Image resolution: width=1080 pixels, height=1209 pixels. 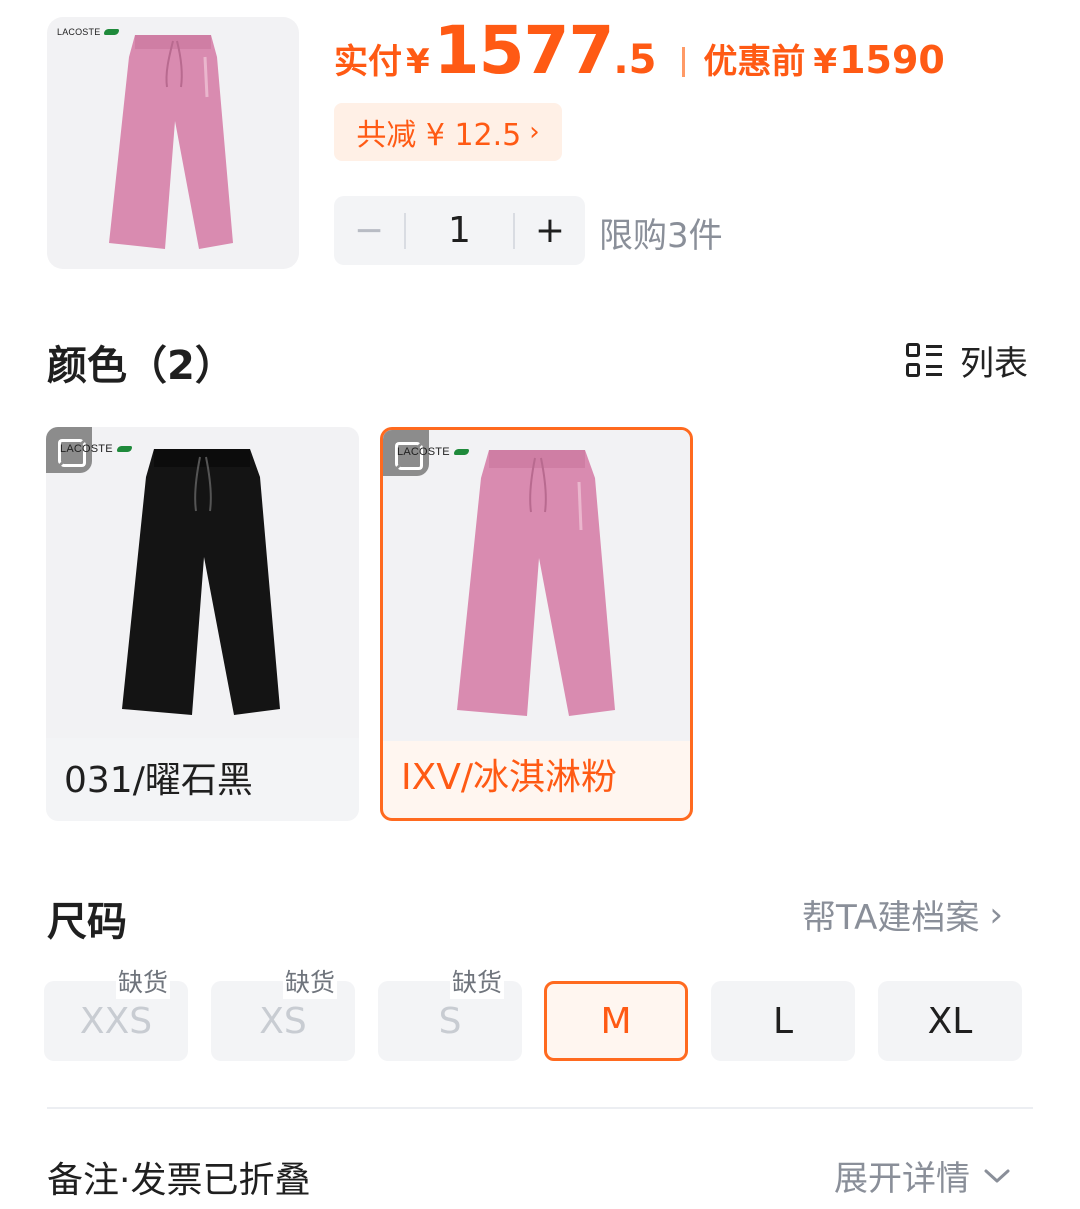 What do you see at coordinates (902, 1179) in the screenshot?
I see `expand-details-label: 展开详情` at bounding box center [902, 1179].